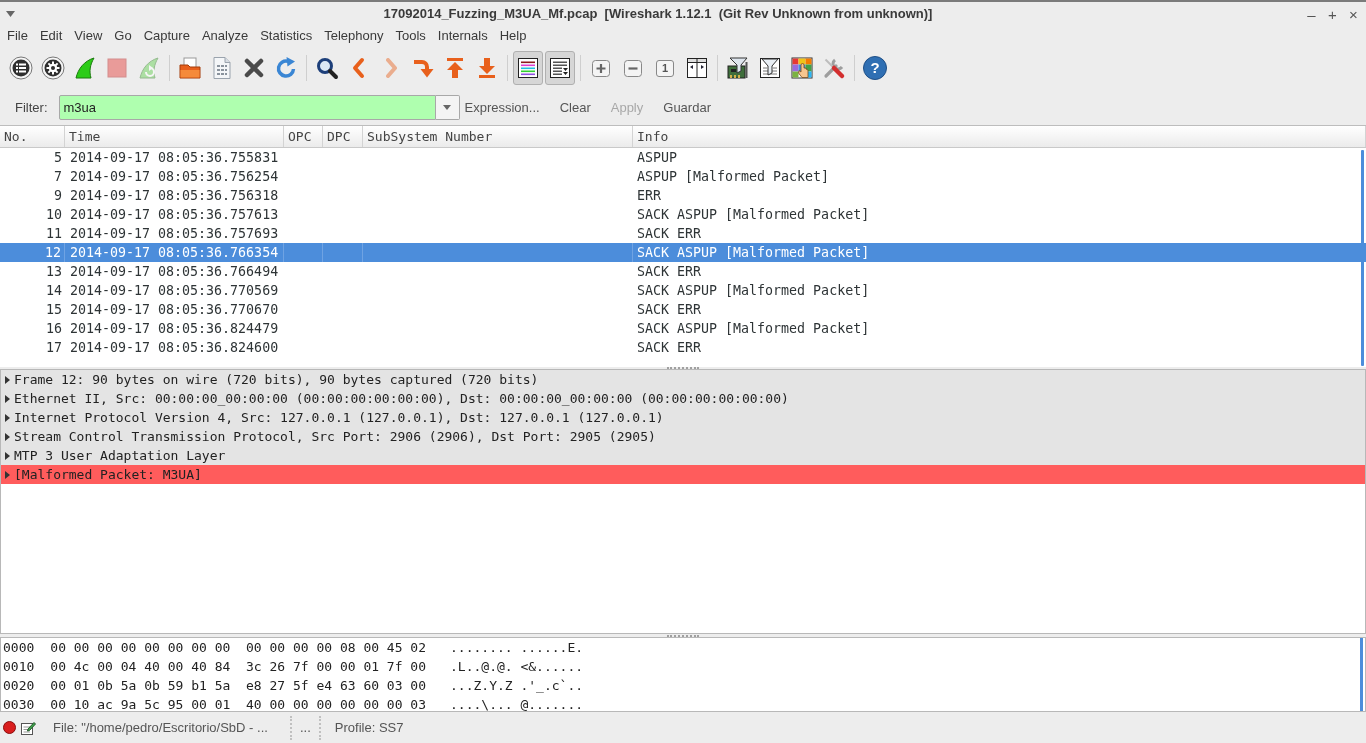 The height and width of the screenshot is (743, 1366). I want to click on status-dot-icon, so click(9, 727).